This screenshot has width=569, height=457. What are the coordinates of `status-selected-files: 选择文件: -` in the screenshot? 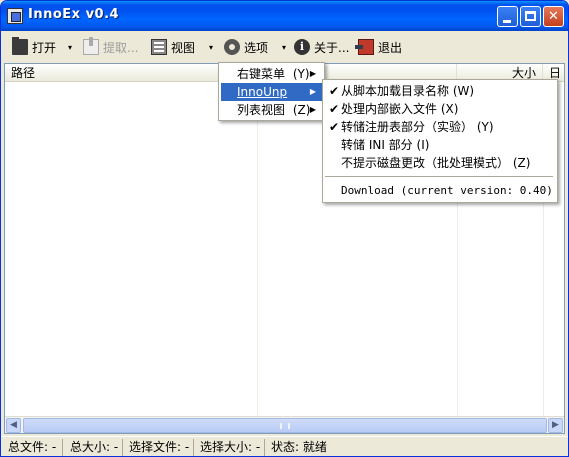 It's located at (160, 447).